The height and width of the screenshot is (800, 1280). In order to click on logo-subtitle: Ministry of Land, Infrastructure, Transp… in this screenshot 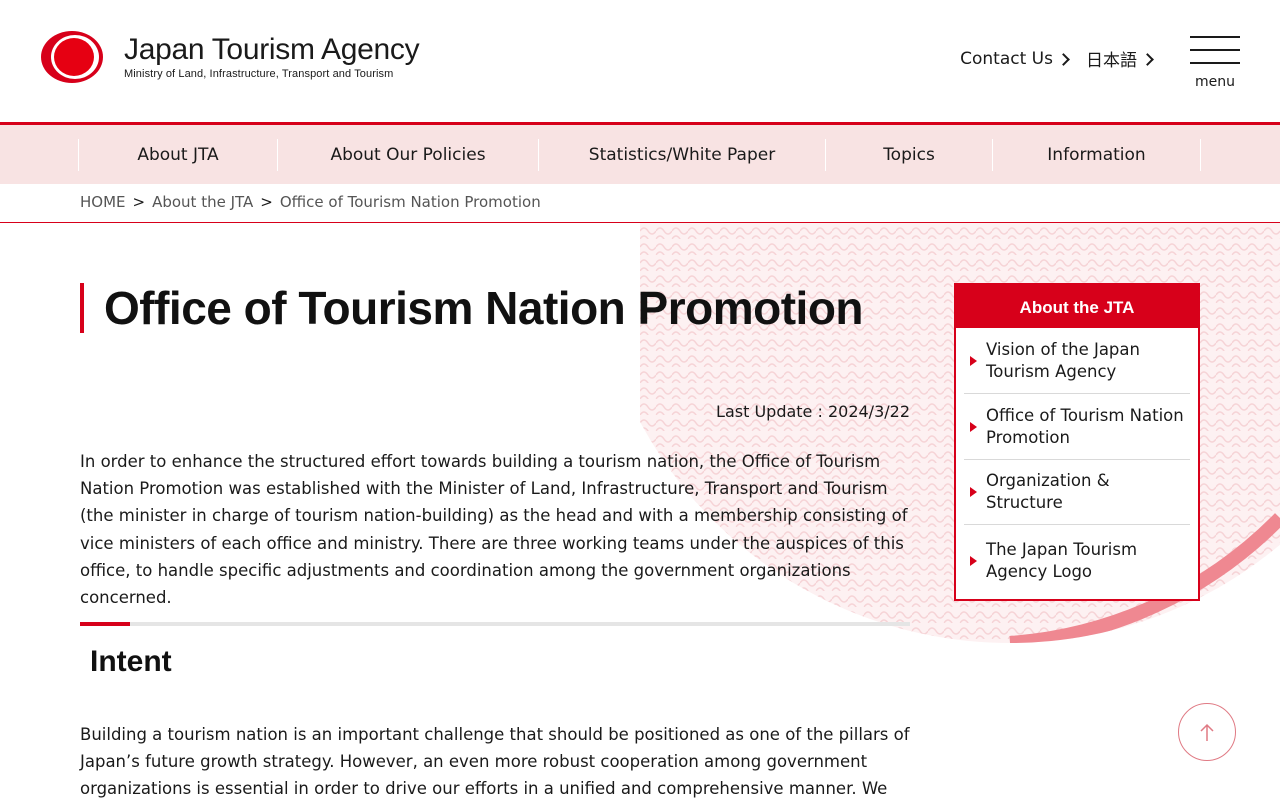, I will do `click(259, 74)`.